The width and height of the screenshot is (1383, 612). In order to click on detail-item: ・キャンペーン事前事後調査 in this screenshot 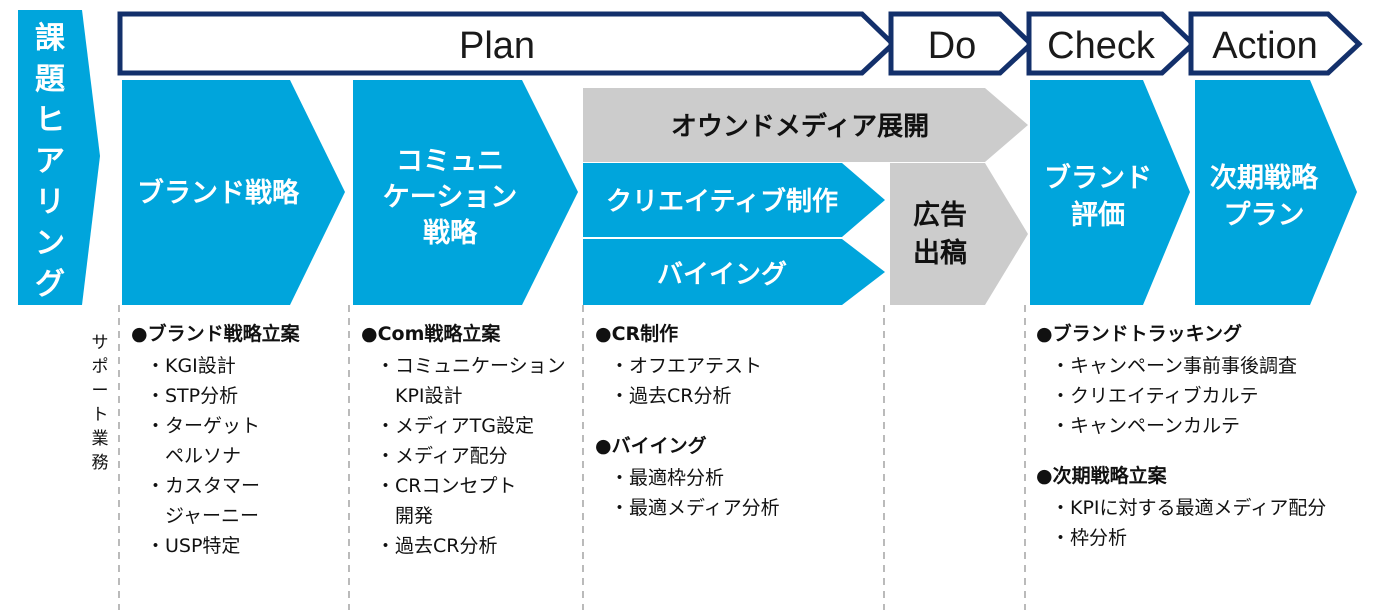, I will do `click(1174, 366)`.